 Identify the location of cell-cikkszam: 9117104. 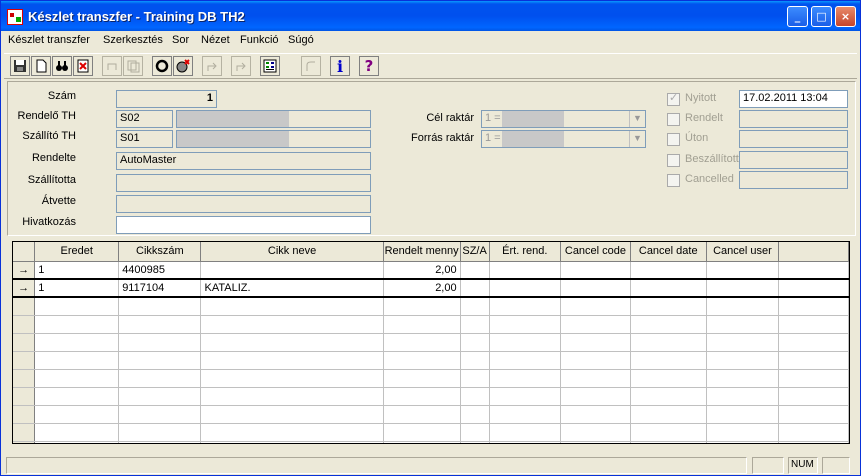
(160, 288).